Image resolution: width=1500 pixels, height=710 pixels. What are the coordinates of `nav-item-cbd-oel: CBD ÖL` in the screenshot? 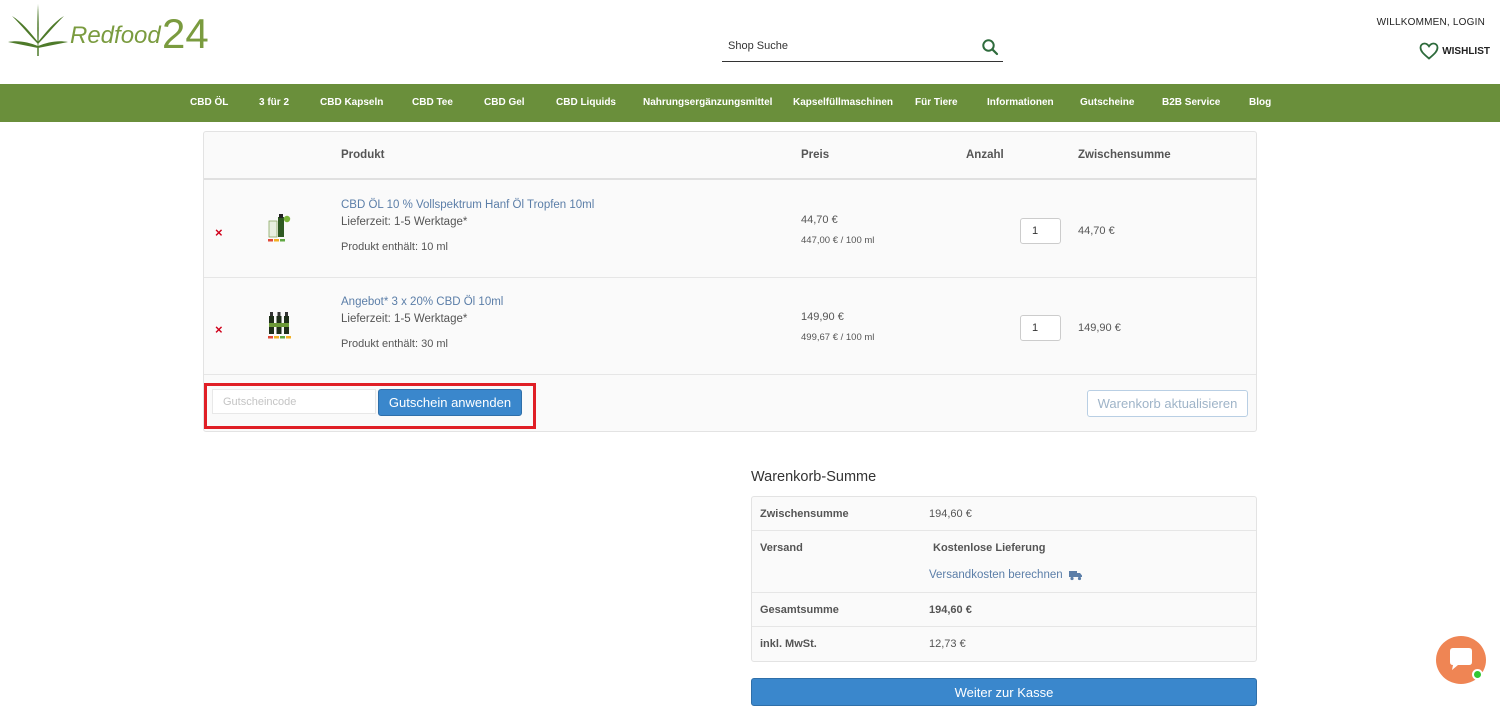 It's located at (209, 102).